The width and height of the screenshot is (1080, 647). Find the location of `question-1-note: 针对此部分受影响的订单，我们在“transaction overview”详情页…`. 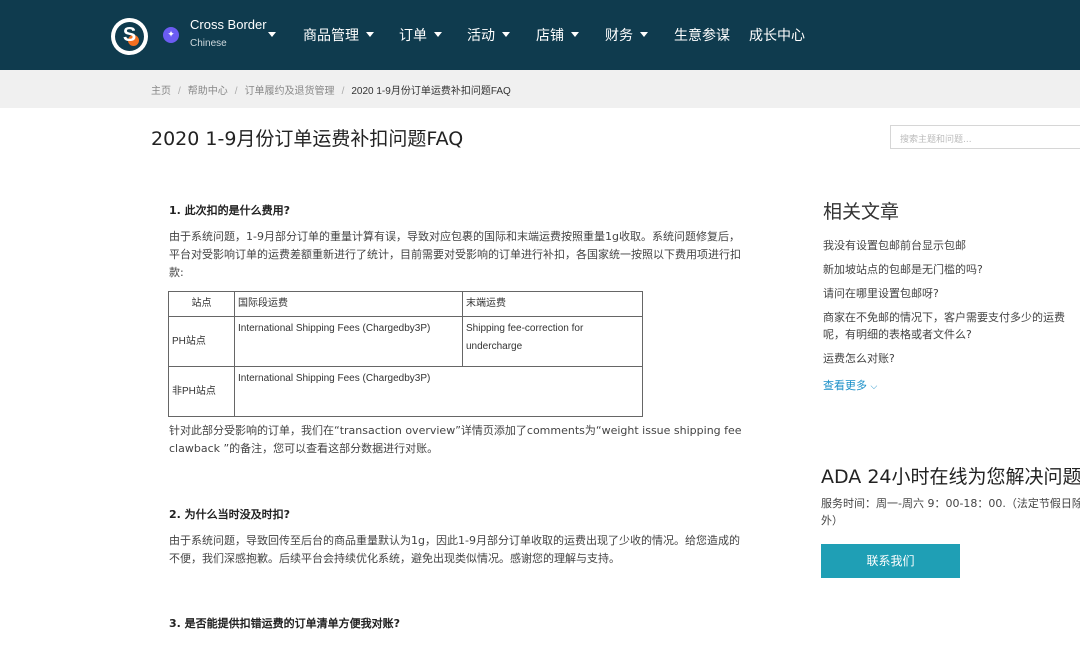

question-1-note: 针对此部分受影响的订单，我们在“transaction overview”详情页… is located at coordinates (455, 439).